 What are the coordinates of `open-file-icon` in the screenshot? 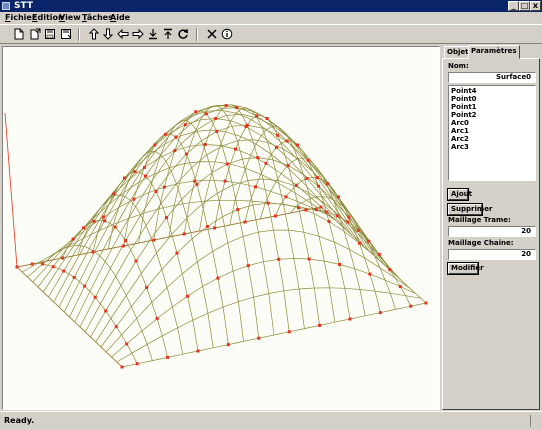 It's located at (35, 34).